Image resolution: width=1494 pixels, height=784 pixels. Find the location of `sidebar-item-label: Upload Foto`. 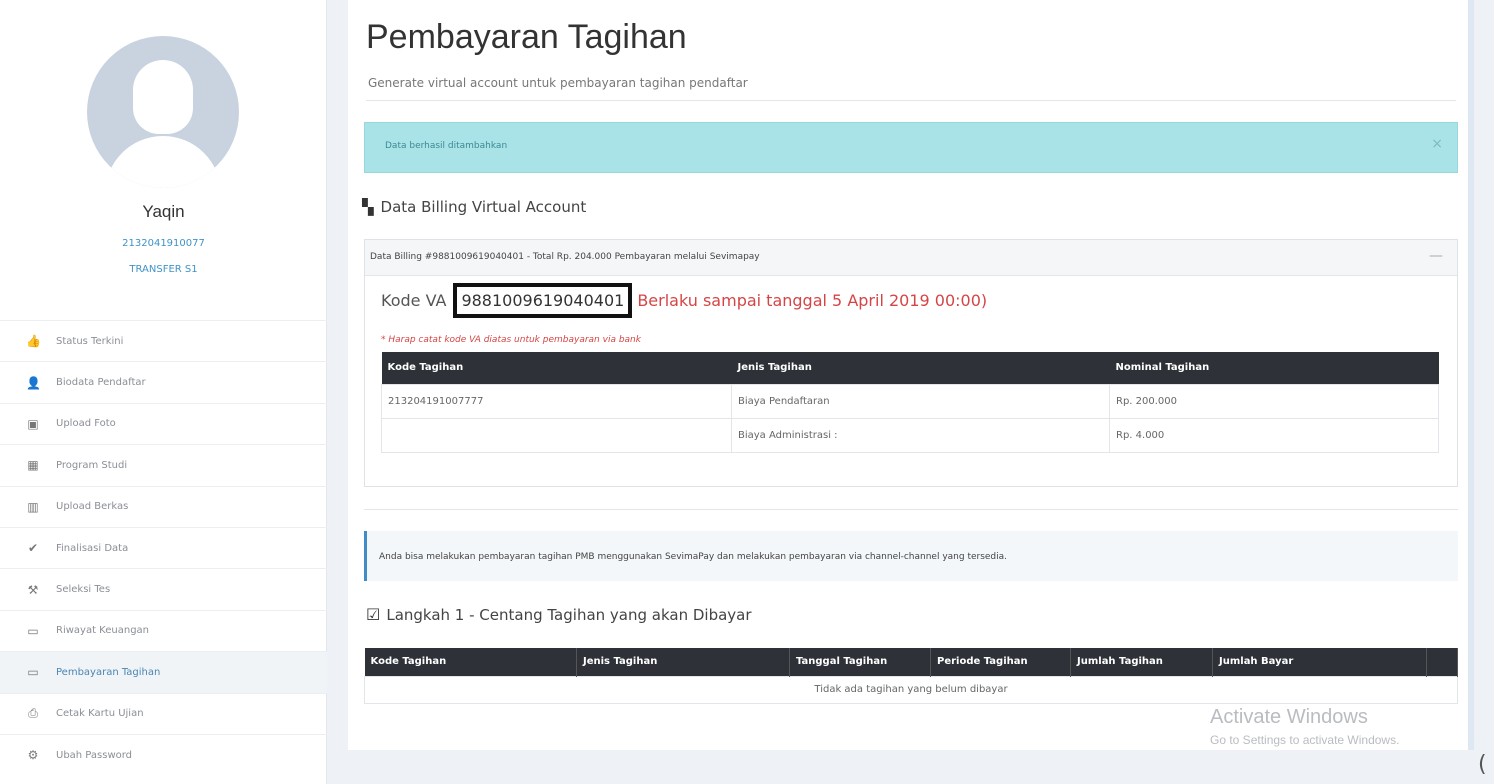

sidebar-item-label: Upload Foto is located at coordinates (86, 424).